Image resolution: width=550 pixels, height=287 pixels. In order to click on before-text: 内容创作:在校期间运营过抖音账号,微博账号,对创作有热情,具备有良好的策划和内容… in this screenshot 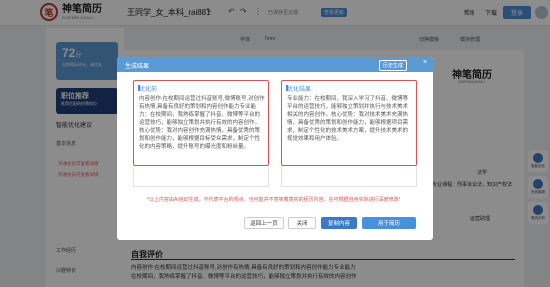, I will do `click(202, 123)`.